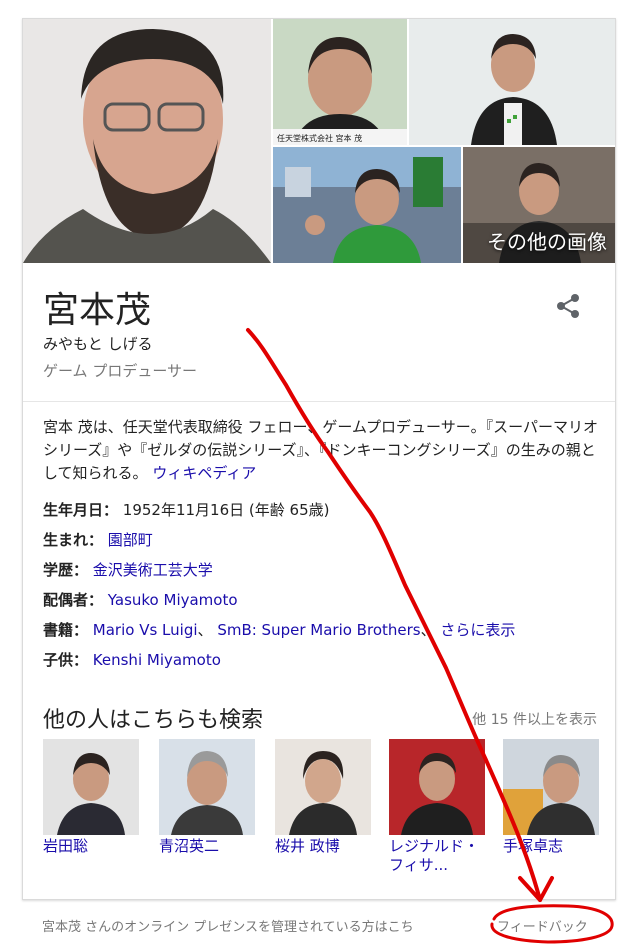 Image resolution: width=644 pixels, height=944 pixels. I want to click on person-name: 青沼英二, so click(189, 846).